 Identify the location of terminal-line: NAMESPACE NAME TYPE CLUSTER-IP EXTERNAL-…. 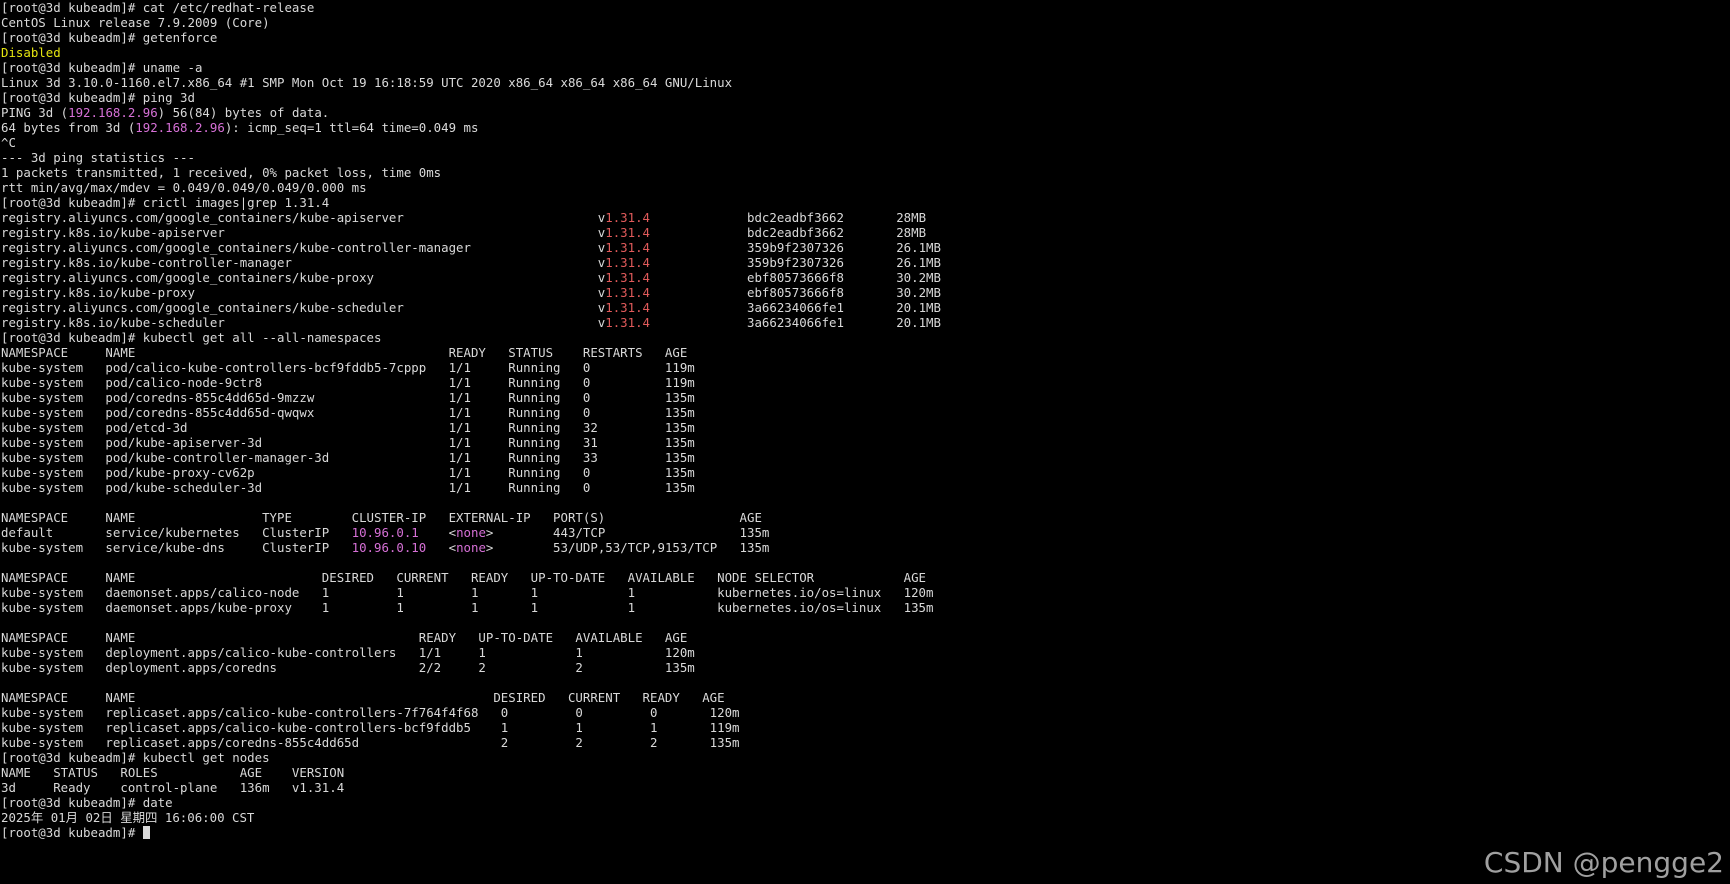
(865, 517).